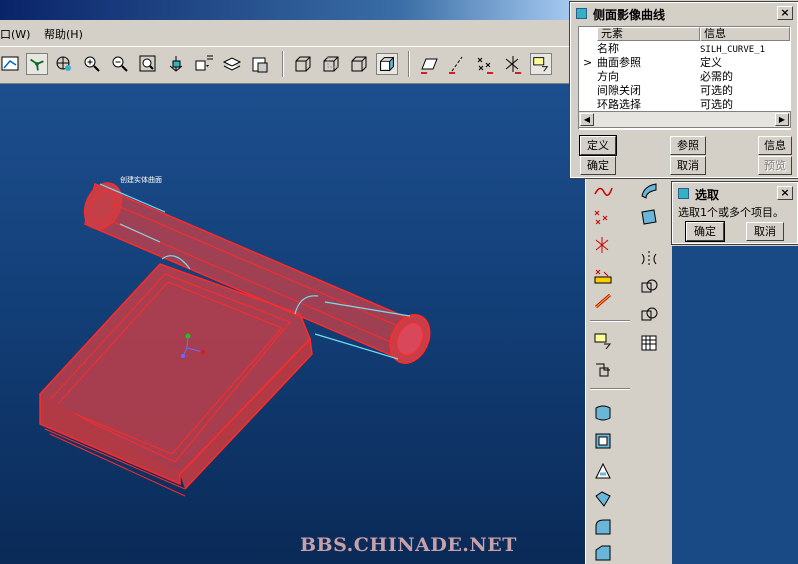 This screenshot has height=564, width=798. What do you see at coordinates (735, 193) in the screenshot?
I see `select-dialog-title-bar: 选取 ×` at bounding box center [735, 193].